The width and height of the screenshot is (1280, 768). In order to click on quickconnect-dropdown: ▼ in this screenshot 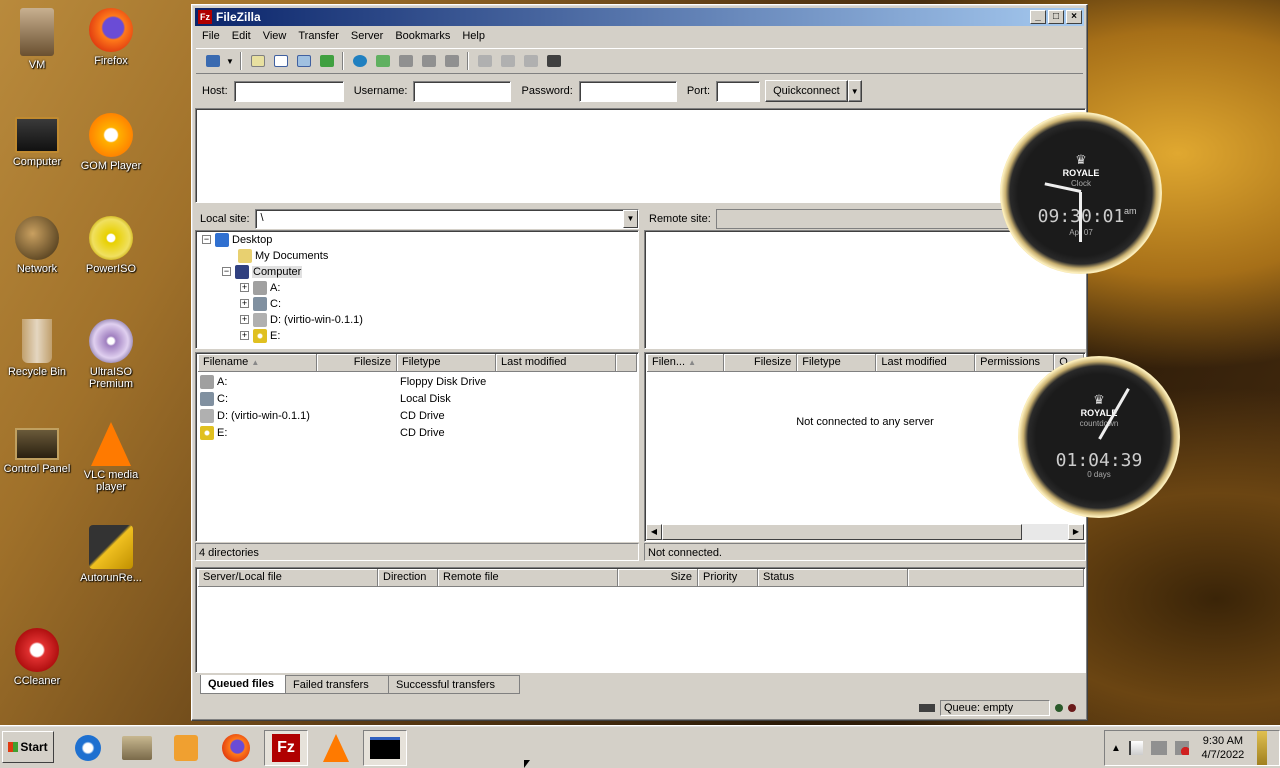, I will do `click(854, 91)`.